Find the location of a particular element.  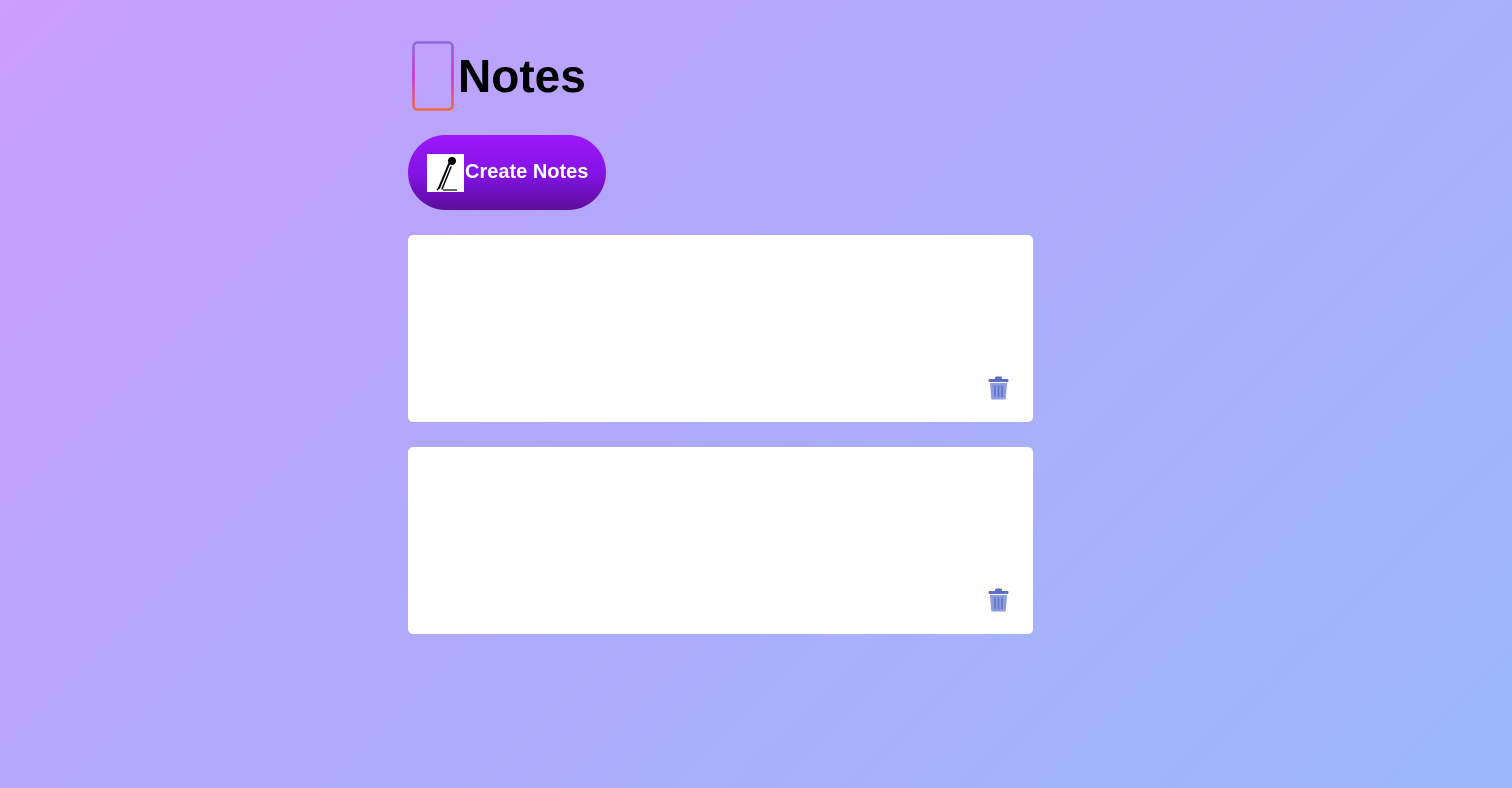

notes-document-icon is located at coordinates (433, 75).